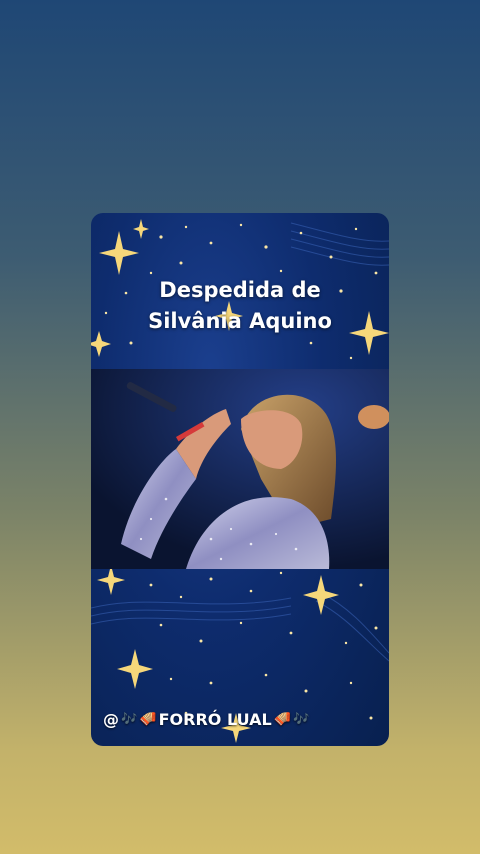 The width and height of the screenshot is (480, 854). I want to click on story-title: Despedida de Silvânia Aquino, so click(240, 306).